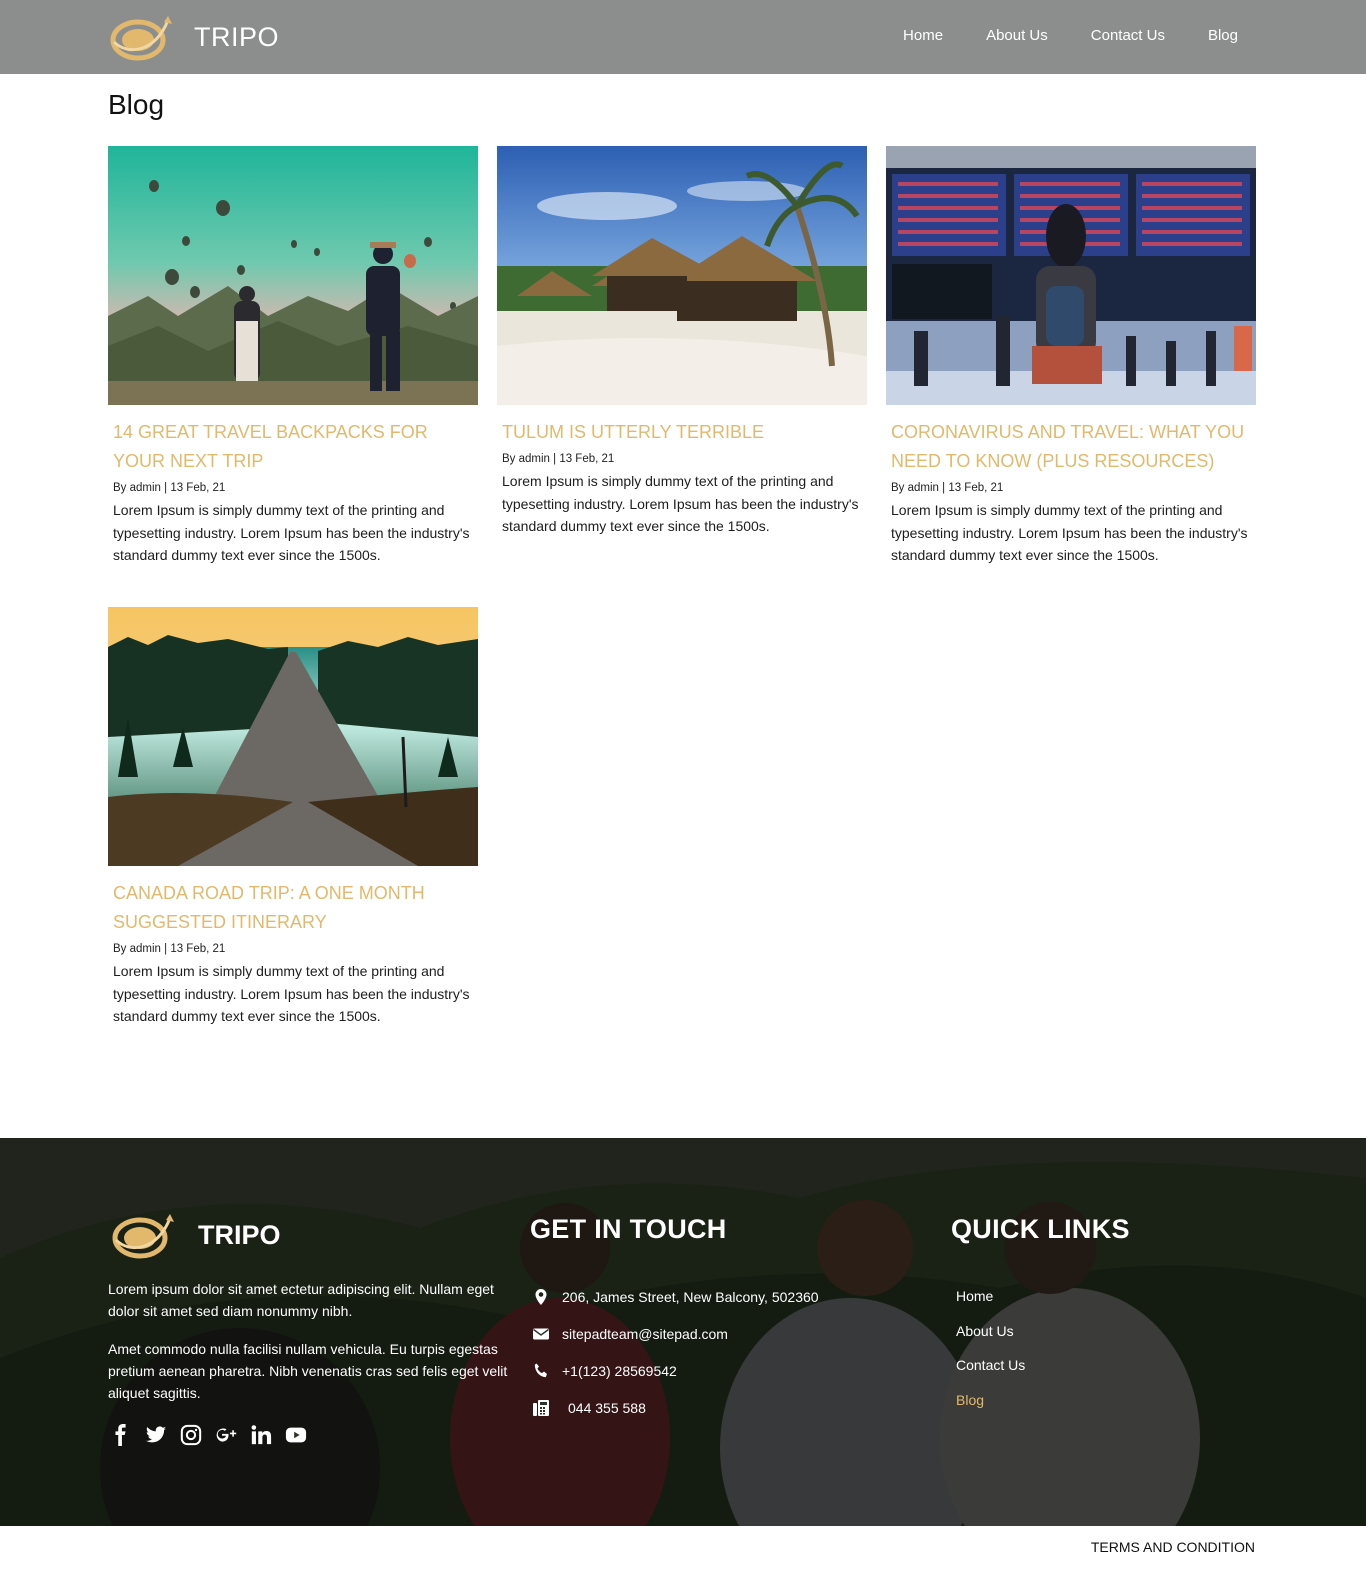 Image resolution: width=1366 pixels, height=1572 pixels. I want to click on contact-fax: 044 355 588, so click(674, 1407).